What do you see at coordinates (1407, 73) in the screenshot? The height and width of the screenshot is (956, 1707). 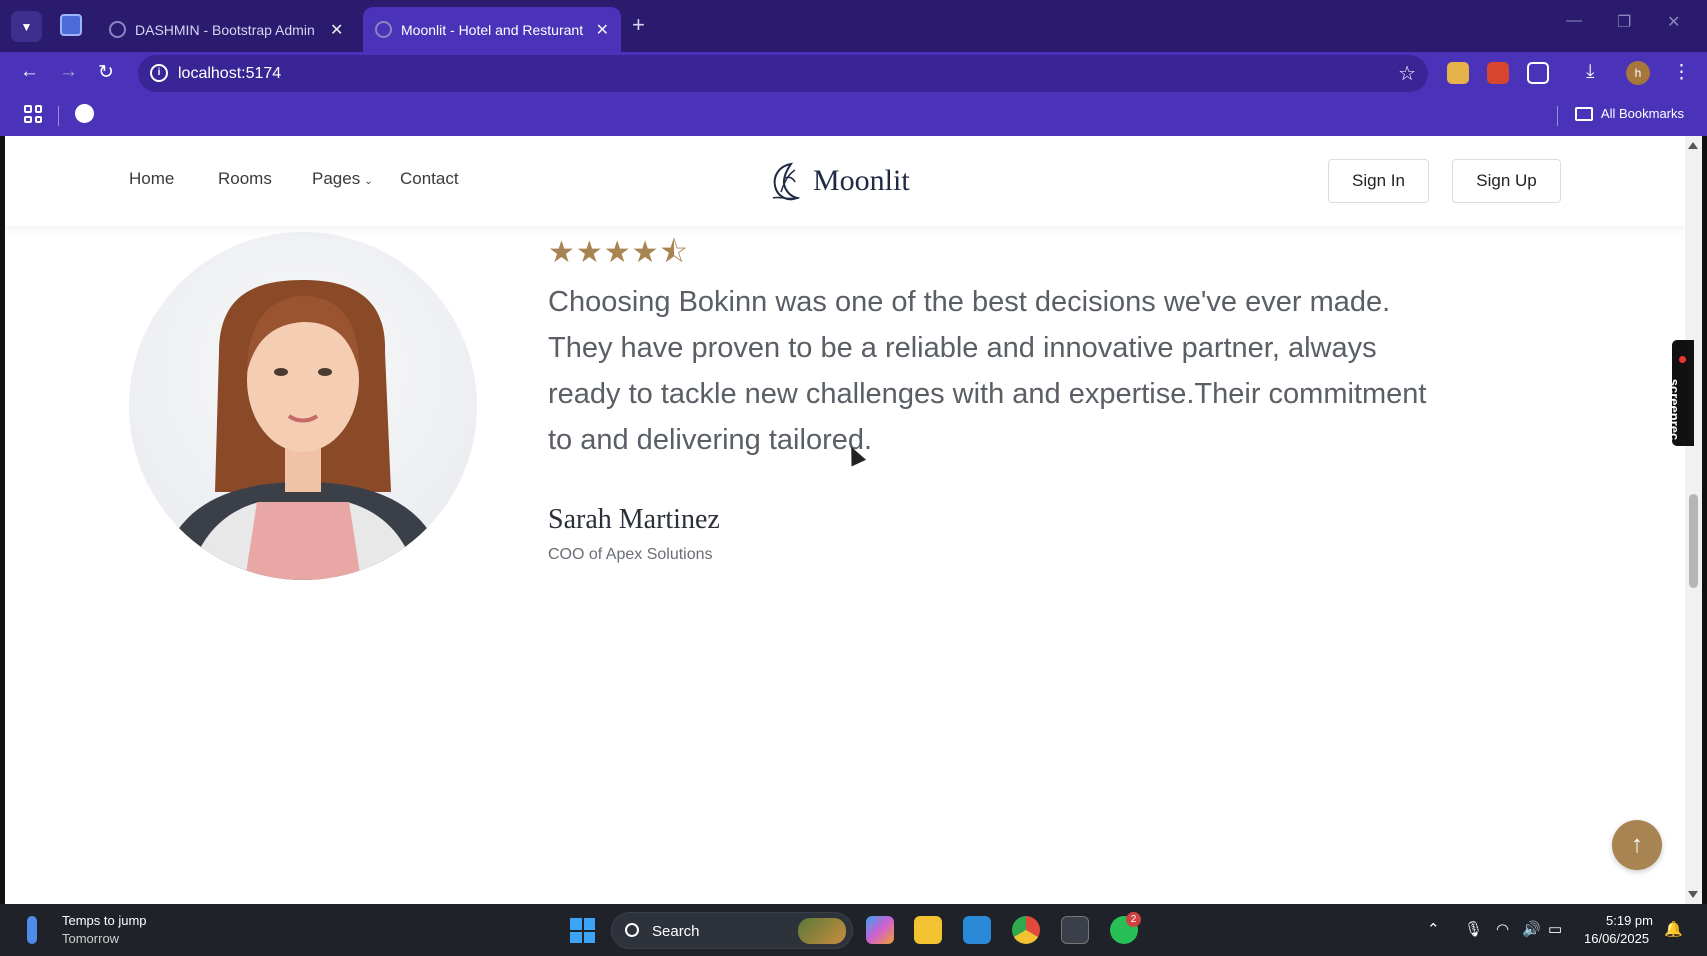 I see `bookmark-star-icon: ☆` at bounding box center [1407, 73].